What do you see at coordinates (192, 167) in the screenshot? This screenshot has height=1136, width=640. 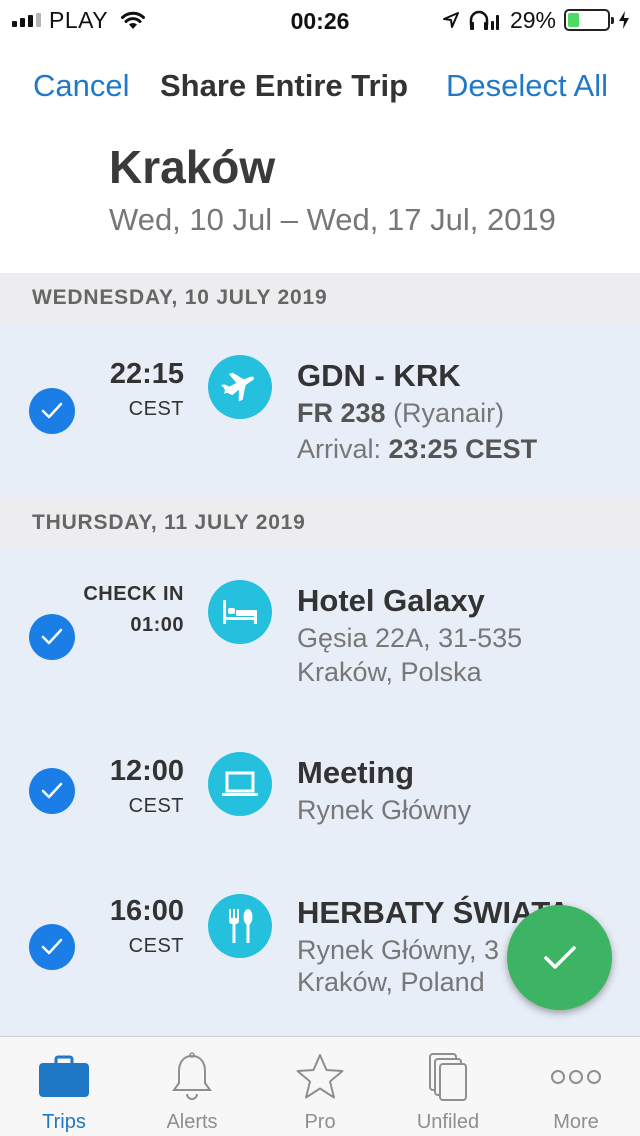 I see `trip-title: Kraków` at bounding box center [192, 167].